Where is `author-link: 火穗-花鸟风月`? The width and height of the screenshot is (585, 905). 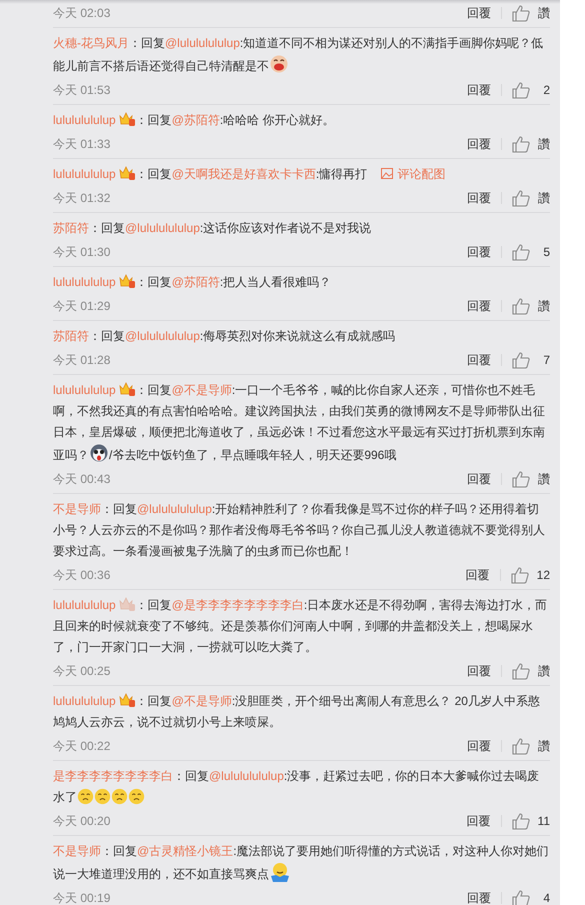 author-link: 火穗-花鸟风月 is located at coordinates (91, 43).